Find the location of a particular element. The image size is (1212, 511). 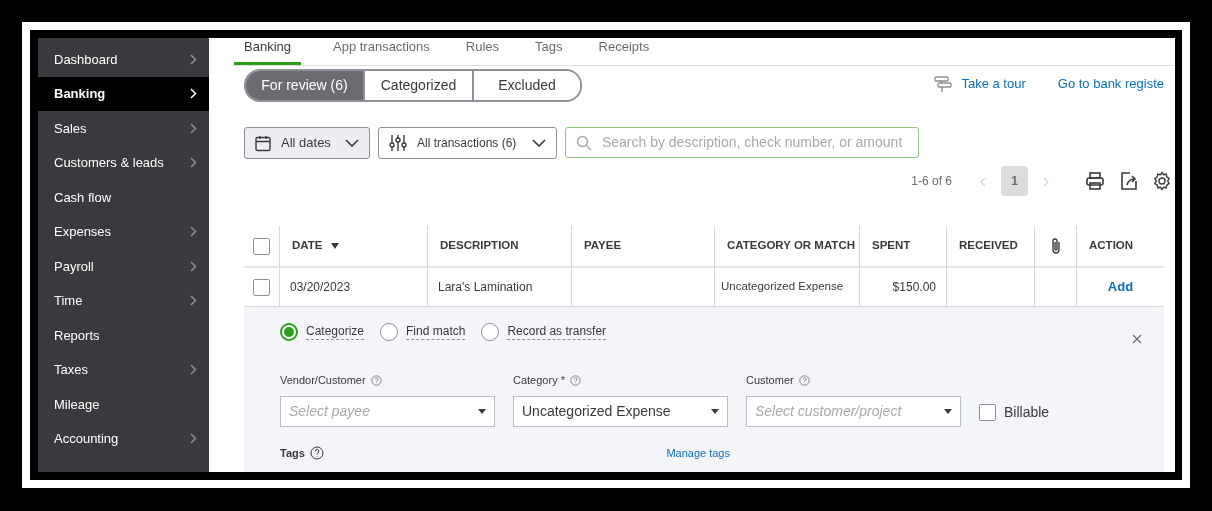

sidebar-item: Expenses is located at coordinates (123, 231).